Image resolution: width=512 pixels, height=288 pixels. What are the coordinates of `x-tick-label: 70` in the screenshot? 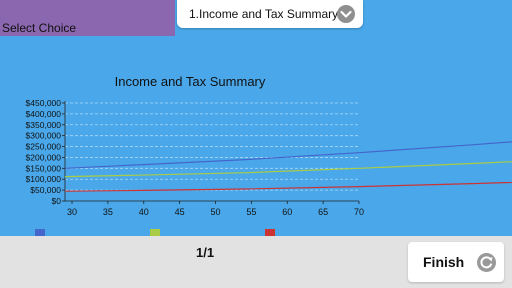 It's located at (359, 212).